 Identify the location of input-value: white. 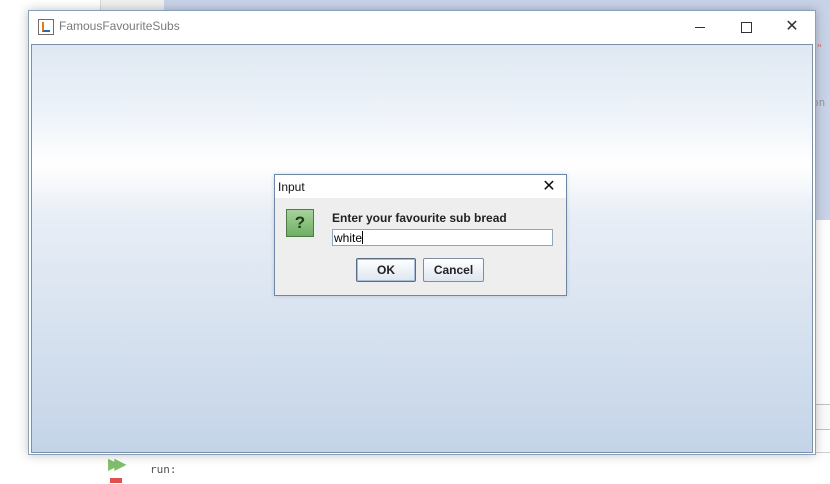
(348, 238).